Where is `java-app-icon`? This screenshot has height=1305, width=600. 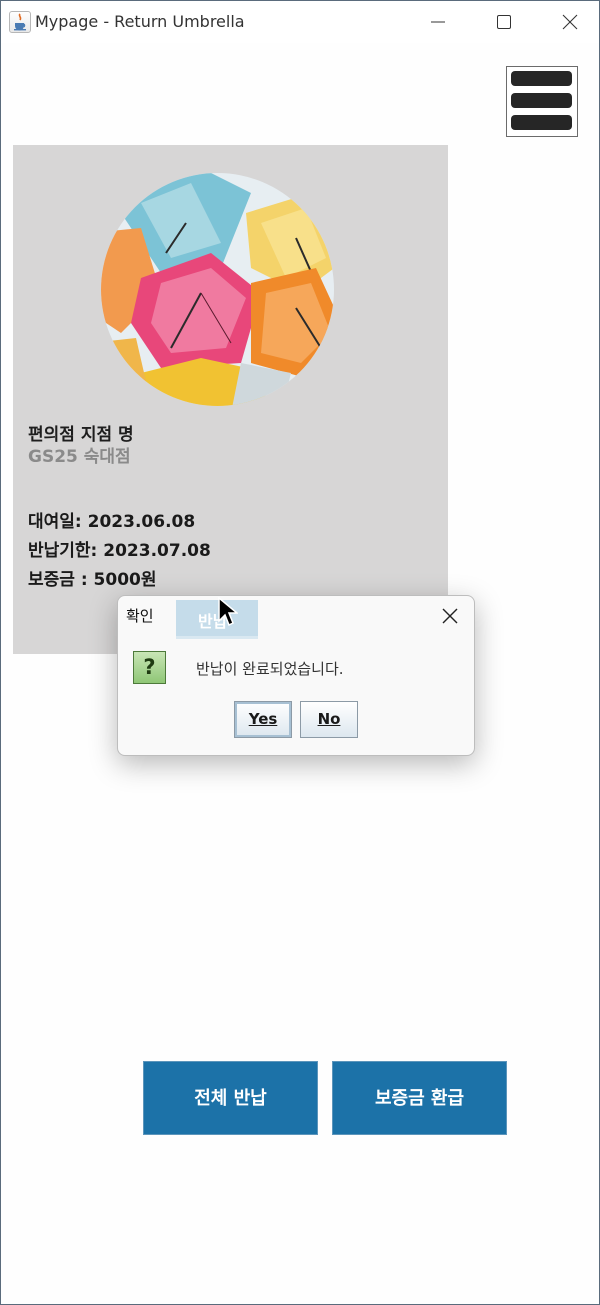
java-app-icon is located at coordinates (20, 22).